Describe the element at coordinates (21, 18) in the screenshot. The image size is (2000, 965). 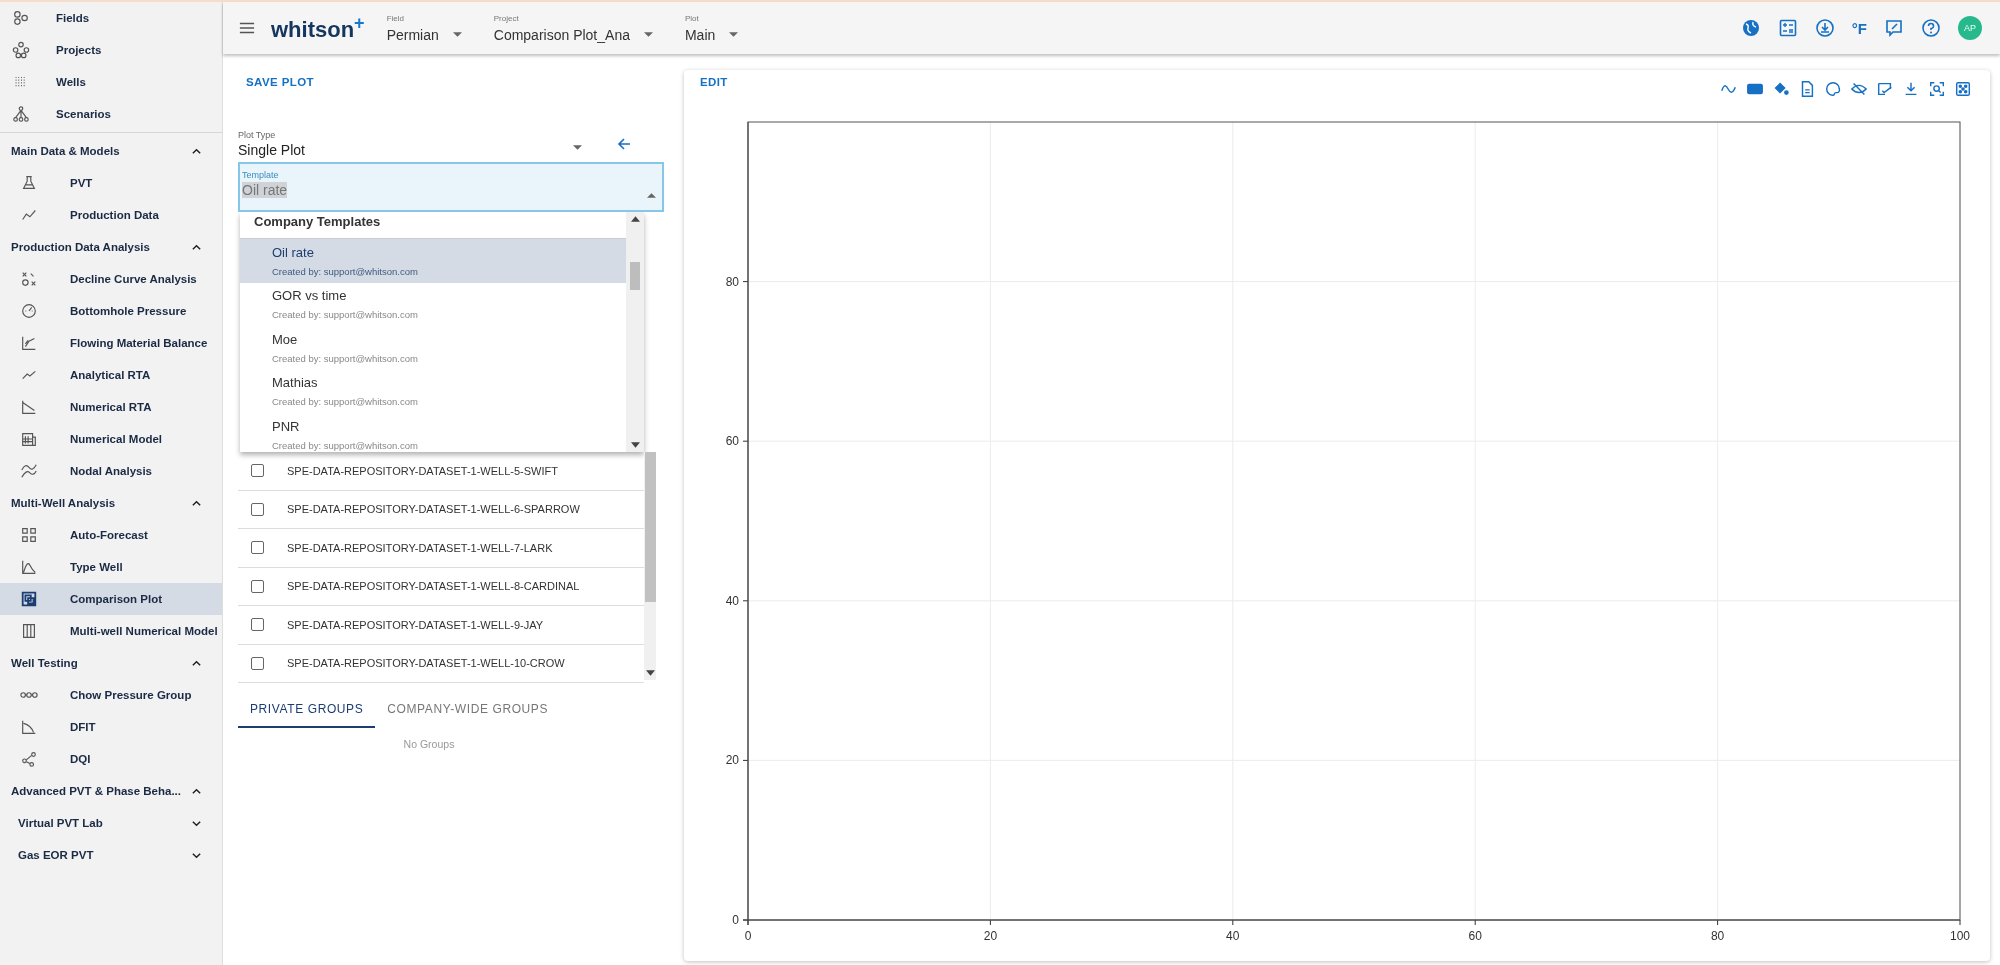
I see `circles-icon` at that location.